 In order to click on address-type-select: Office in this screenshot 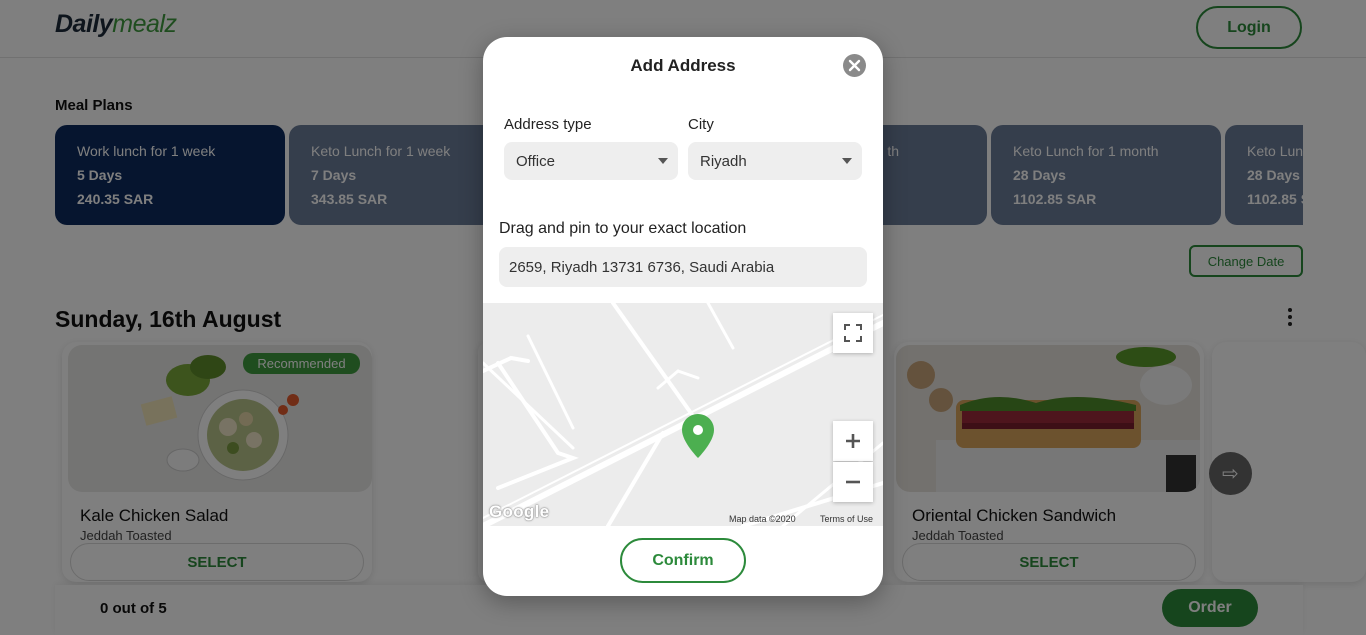, I will do `click(591, 161)`.